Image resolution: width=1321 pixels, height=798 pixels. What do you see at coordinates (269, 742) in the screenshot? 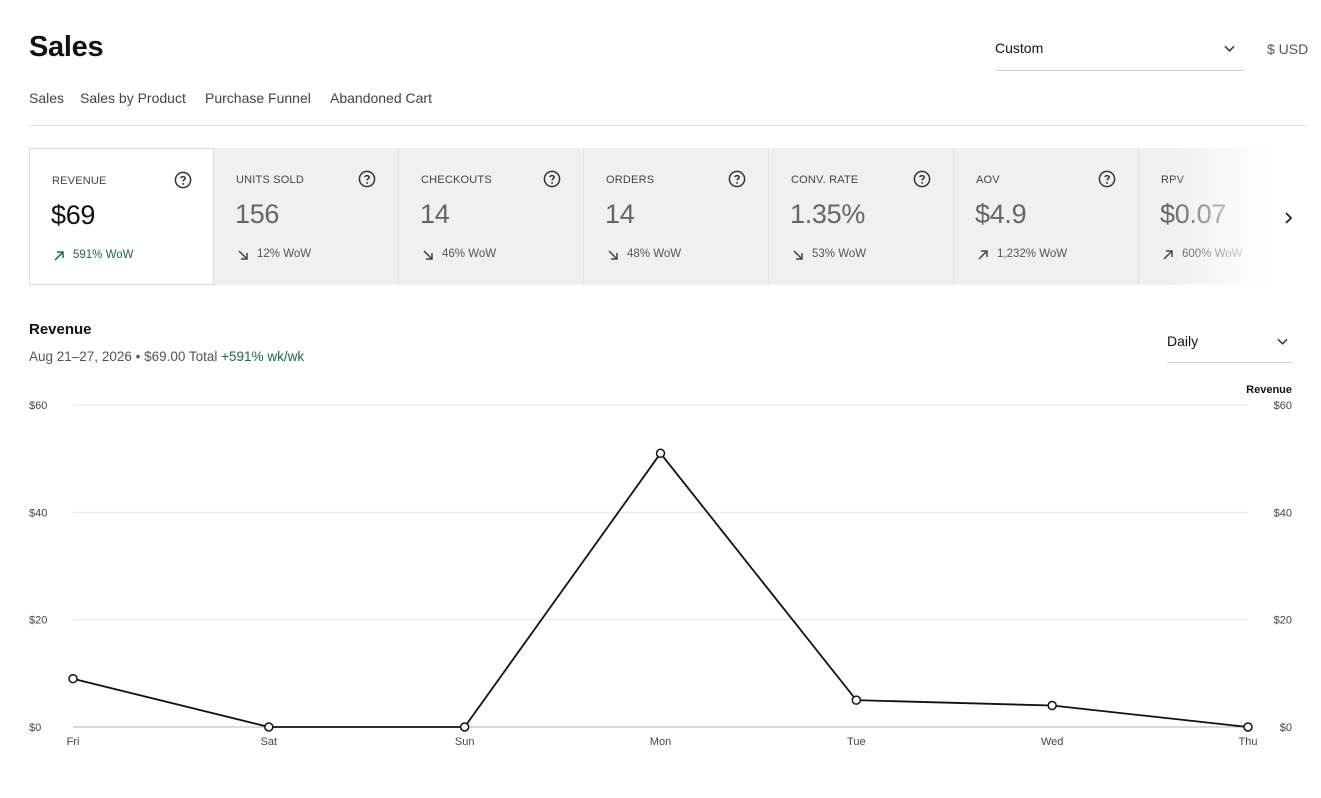
I see `x-tick-label: Sat` at bounding box center [269, 742].